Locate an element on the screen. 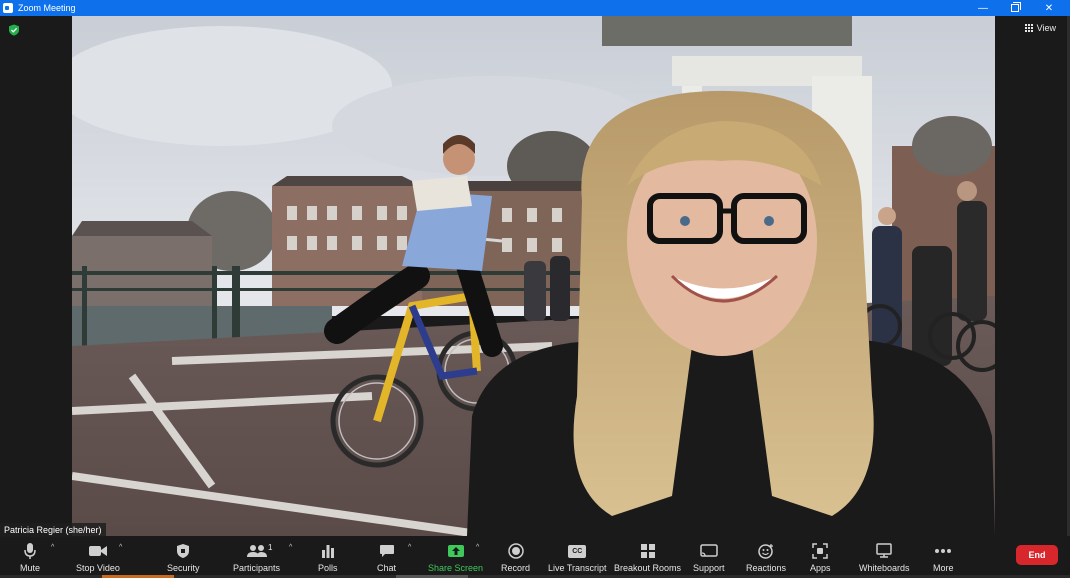  zoom-app-icon is located at coordinates (8, 8).